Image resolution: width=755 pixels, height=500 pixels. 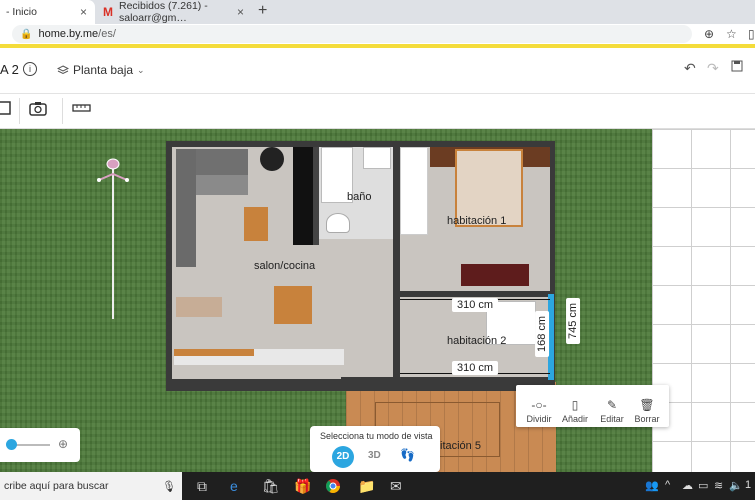 What do you see at coordinates (169, 486) in the screenshot?
I see `microphone-icon: 🎙` at bounding box center [169, 486].